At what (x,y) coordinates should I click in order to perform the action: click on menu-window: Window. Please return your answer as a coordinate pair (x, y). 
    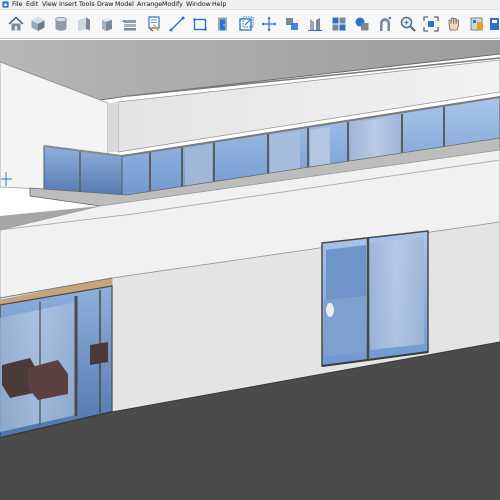
    Looking at the image, I should click on (198, 5).